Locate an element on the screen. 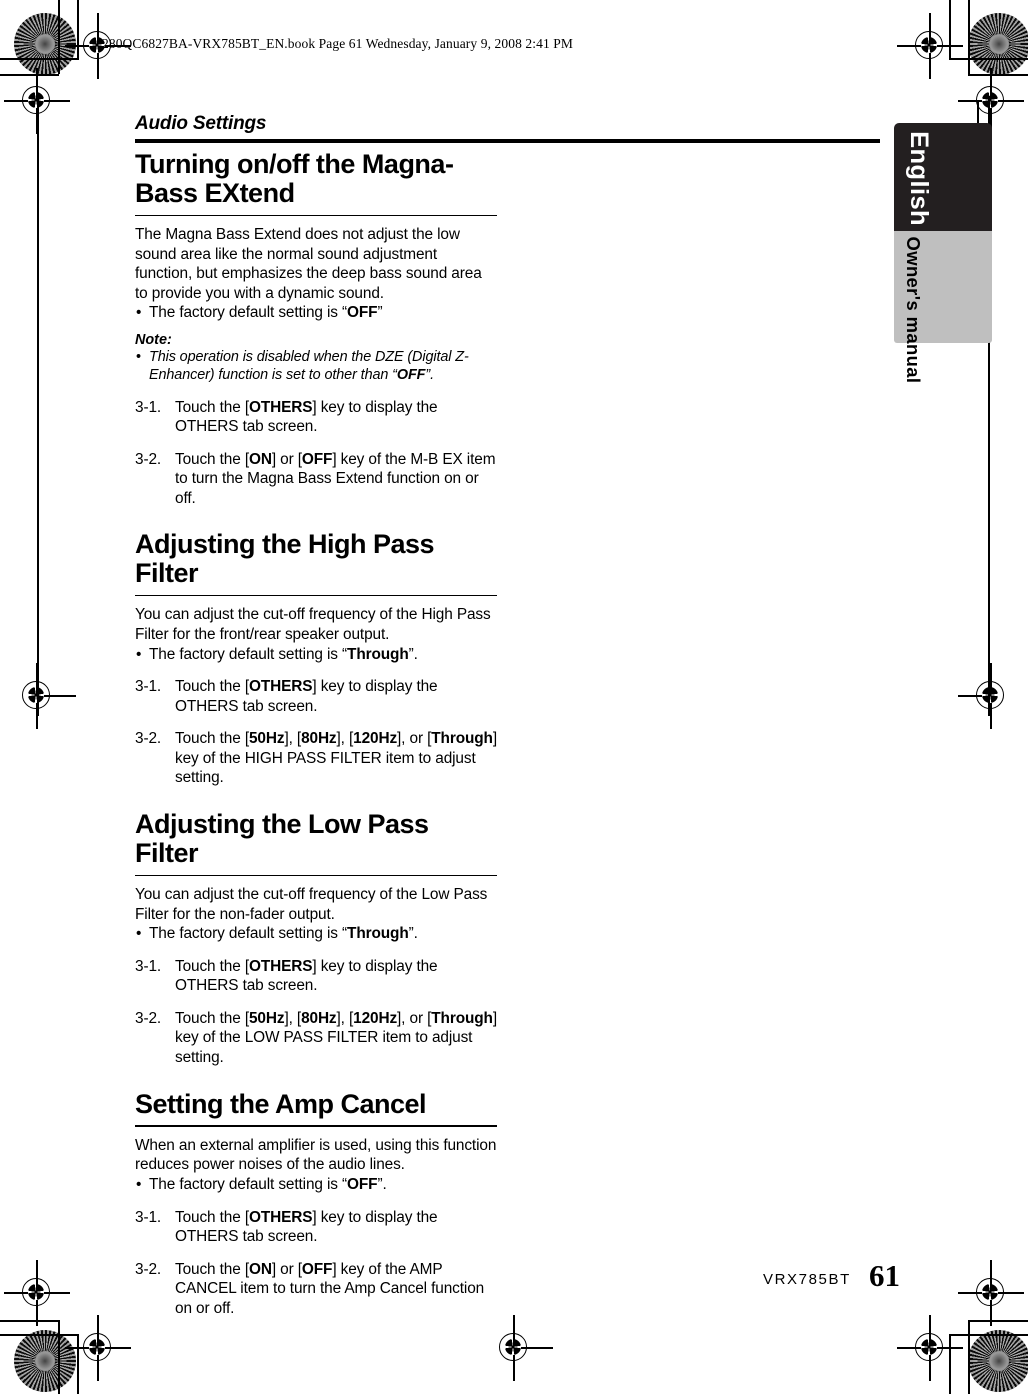 The image size is (1028, 1394). registration-rosette-top-right is located at coordinates (998, 44).